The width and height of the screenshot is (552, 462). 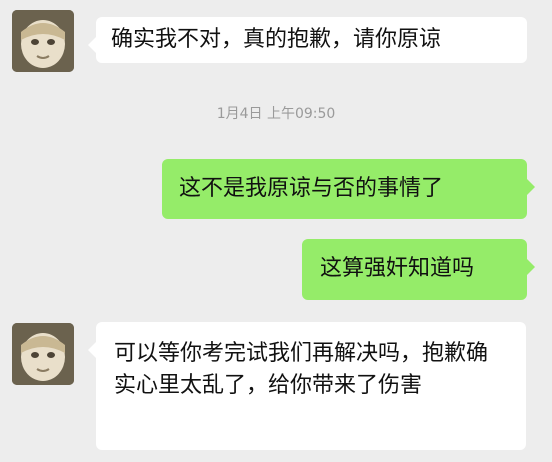 I want to click on message-text: 这不是我原谅与否的事情了, so click(x=311, y=188).